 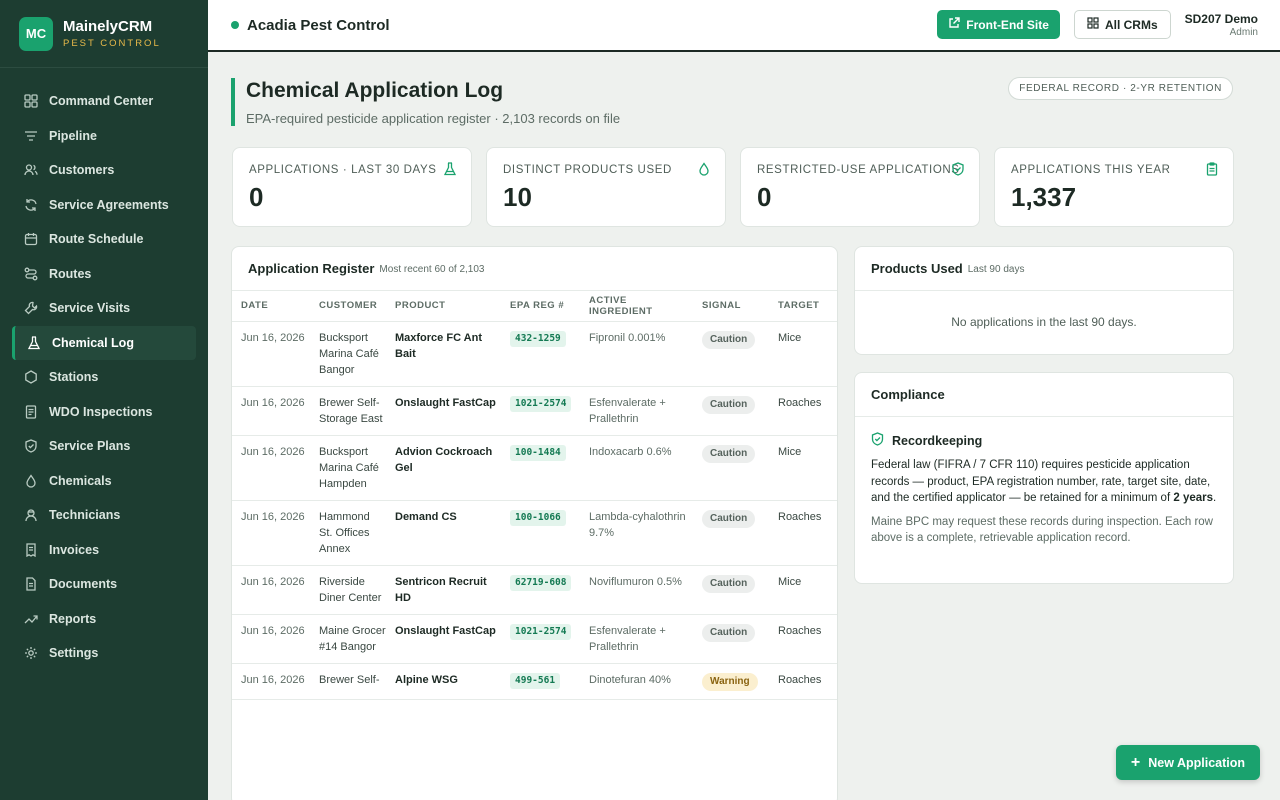 I want to click on sidebar-item-chemical-log: Chemical Log, so click(x=104, y=342).